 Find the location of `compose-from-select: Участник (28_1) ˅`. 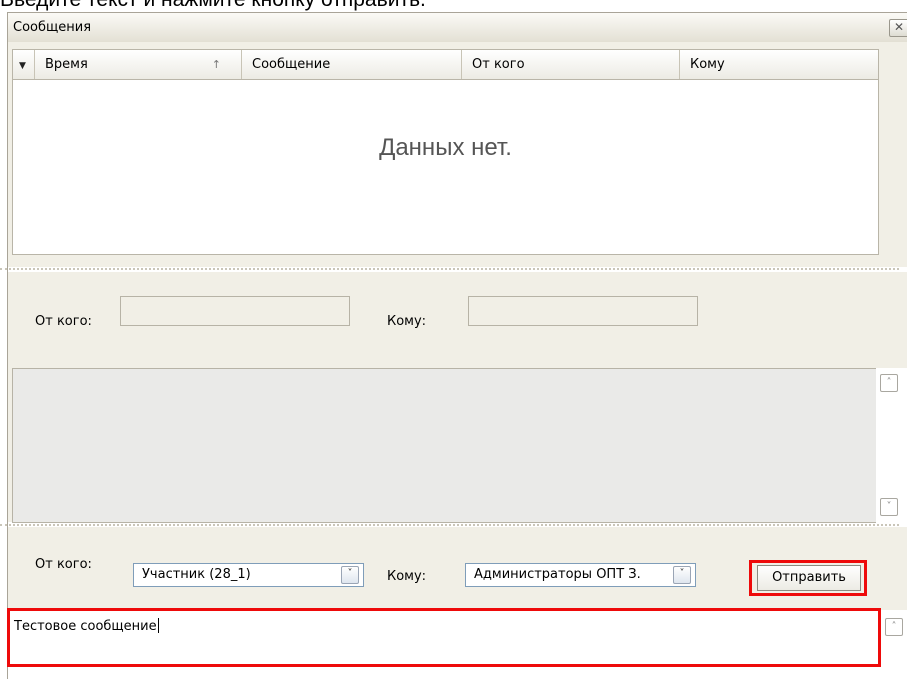

compose-from-select: Участник (28_1) ˅ is located at coordinates (248, 575).